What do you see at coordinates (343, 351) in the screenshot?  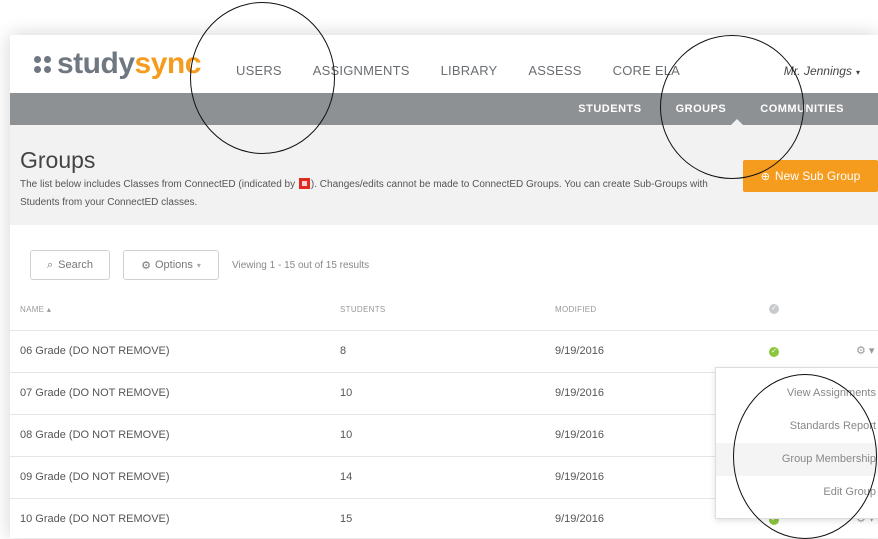 I see `student-count: 8` at bounding box center [343, 351].